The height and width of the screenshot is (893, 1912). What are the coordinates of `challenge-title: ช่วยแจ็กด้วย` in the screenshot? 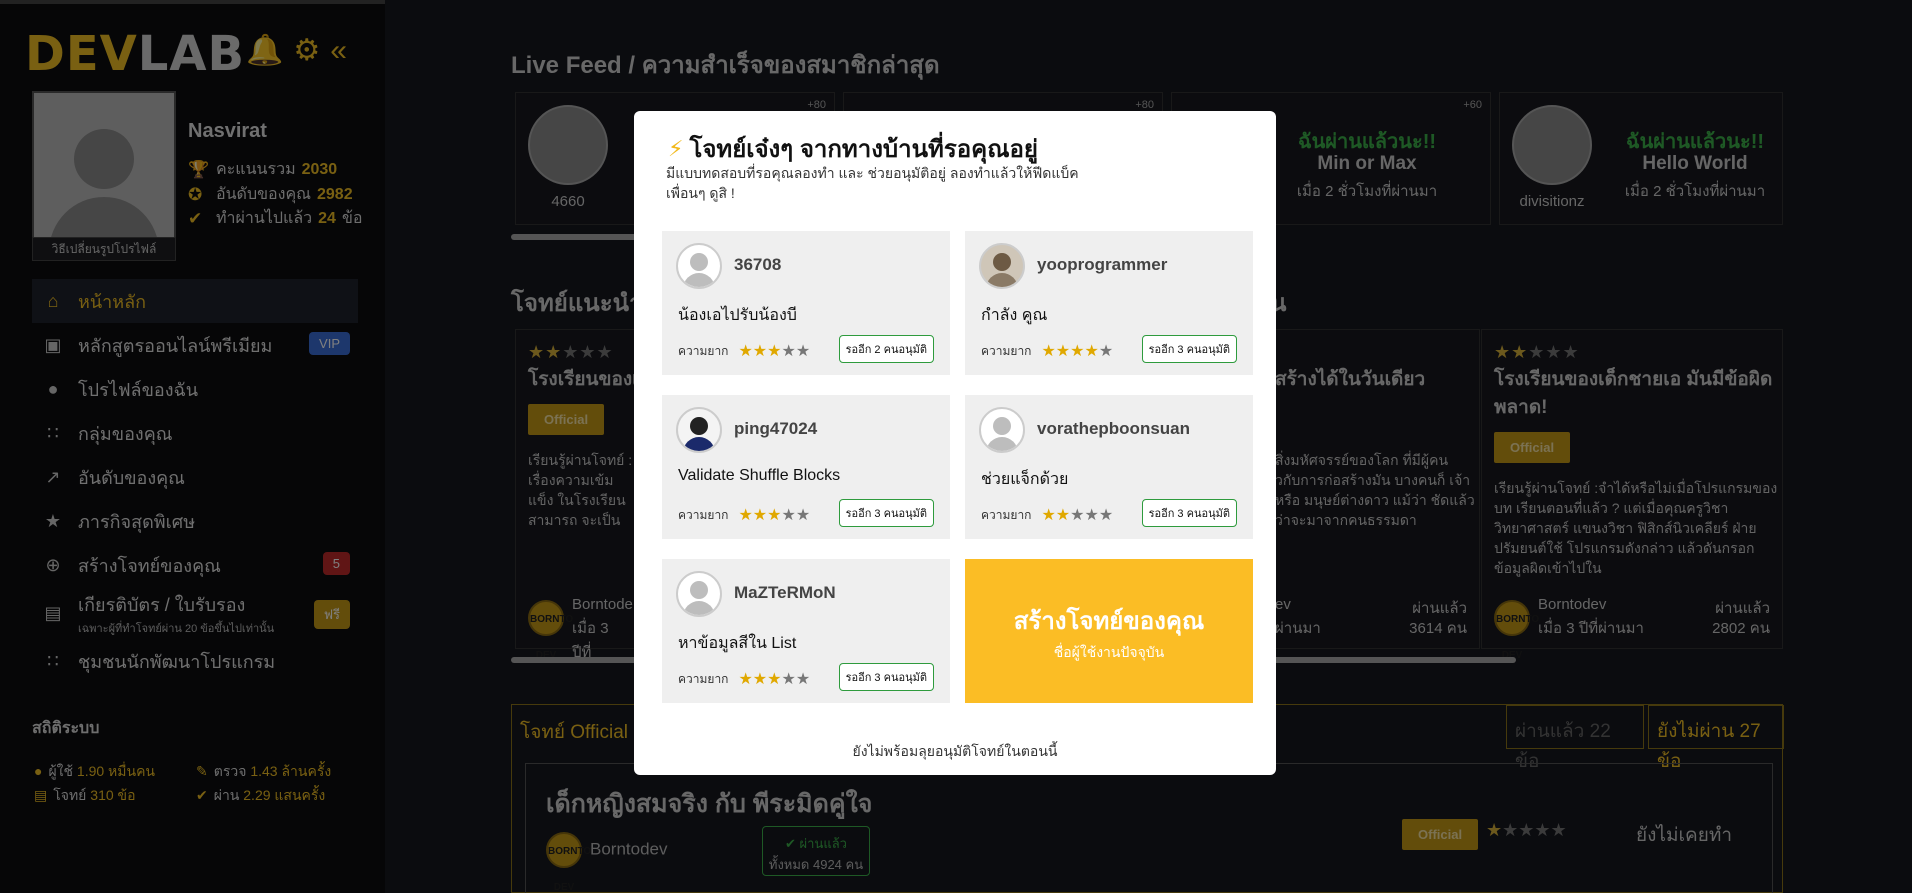 It's located at (1025, 479).